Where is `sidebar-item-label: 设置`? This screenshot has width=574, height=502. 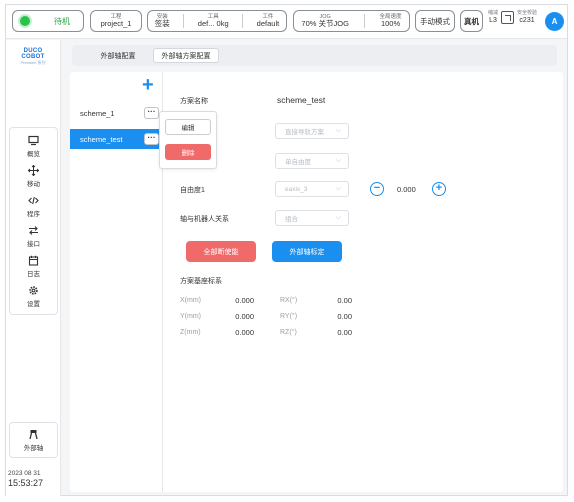
sidebar-item-label: 设置 is located at coordinates (33, 304).